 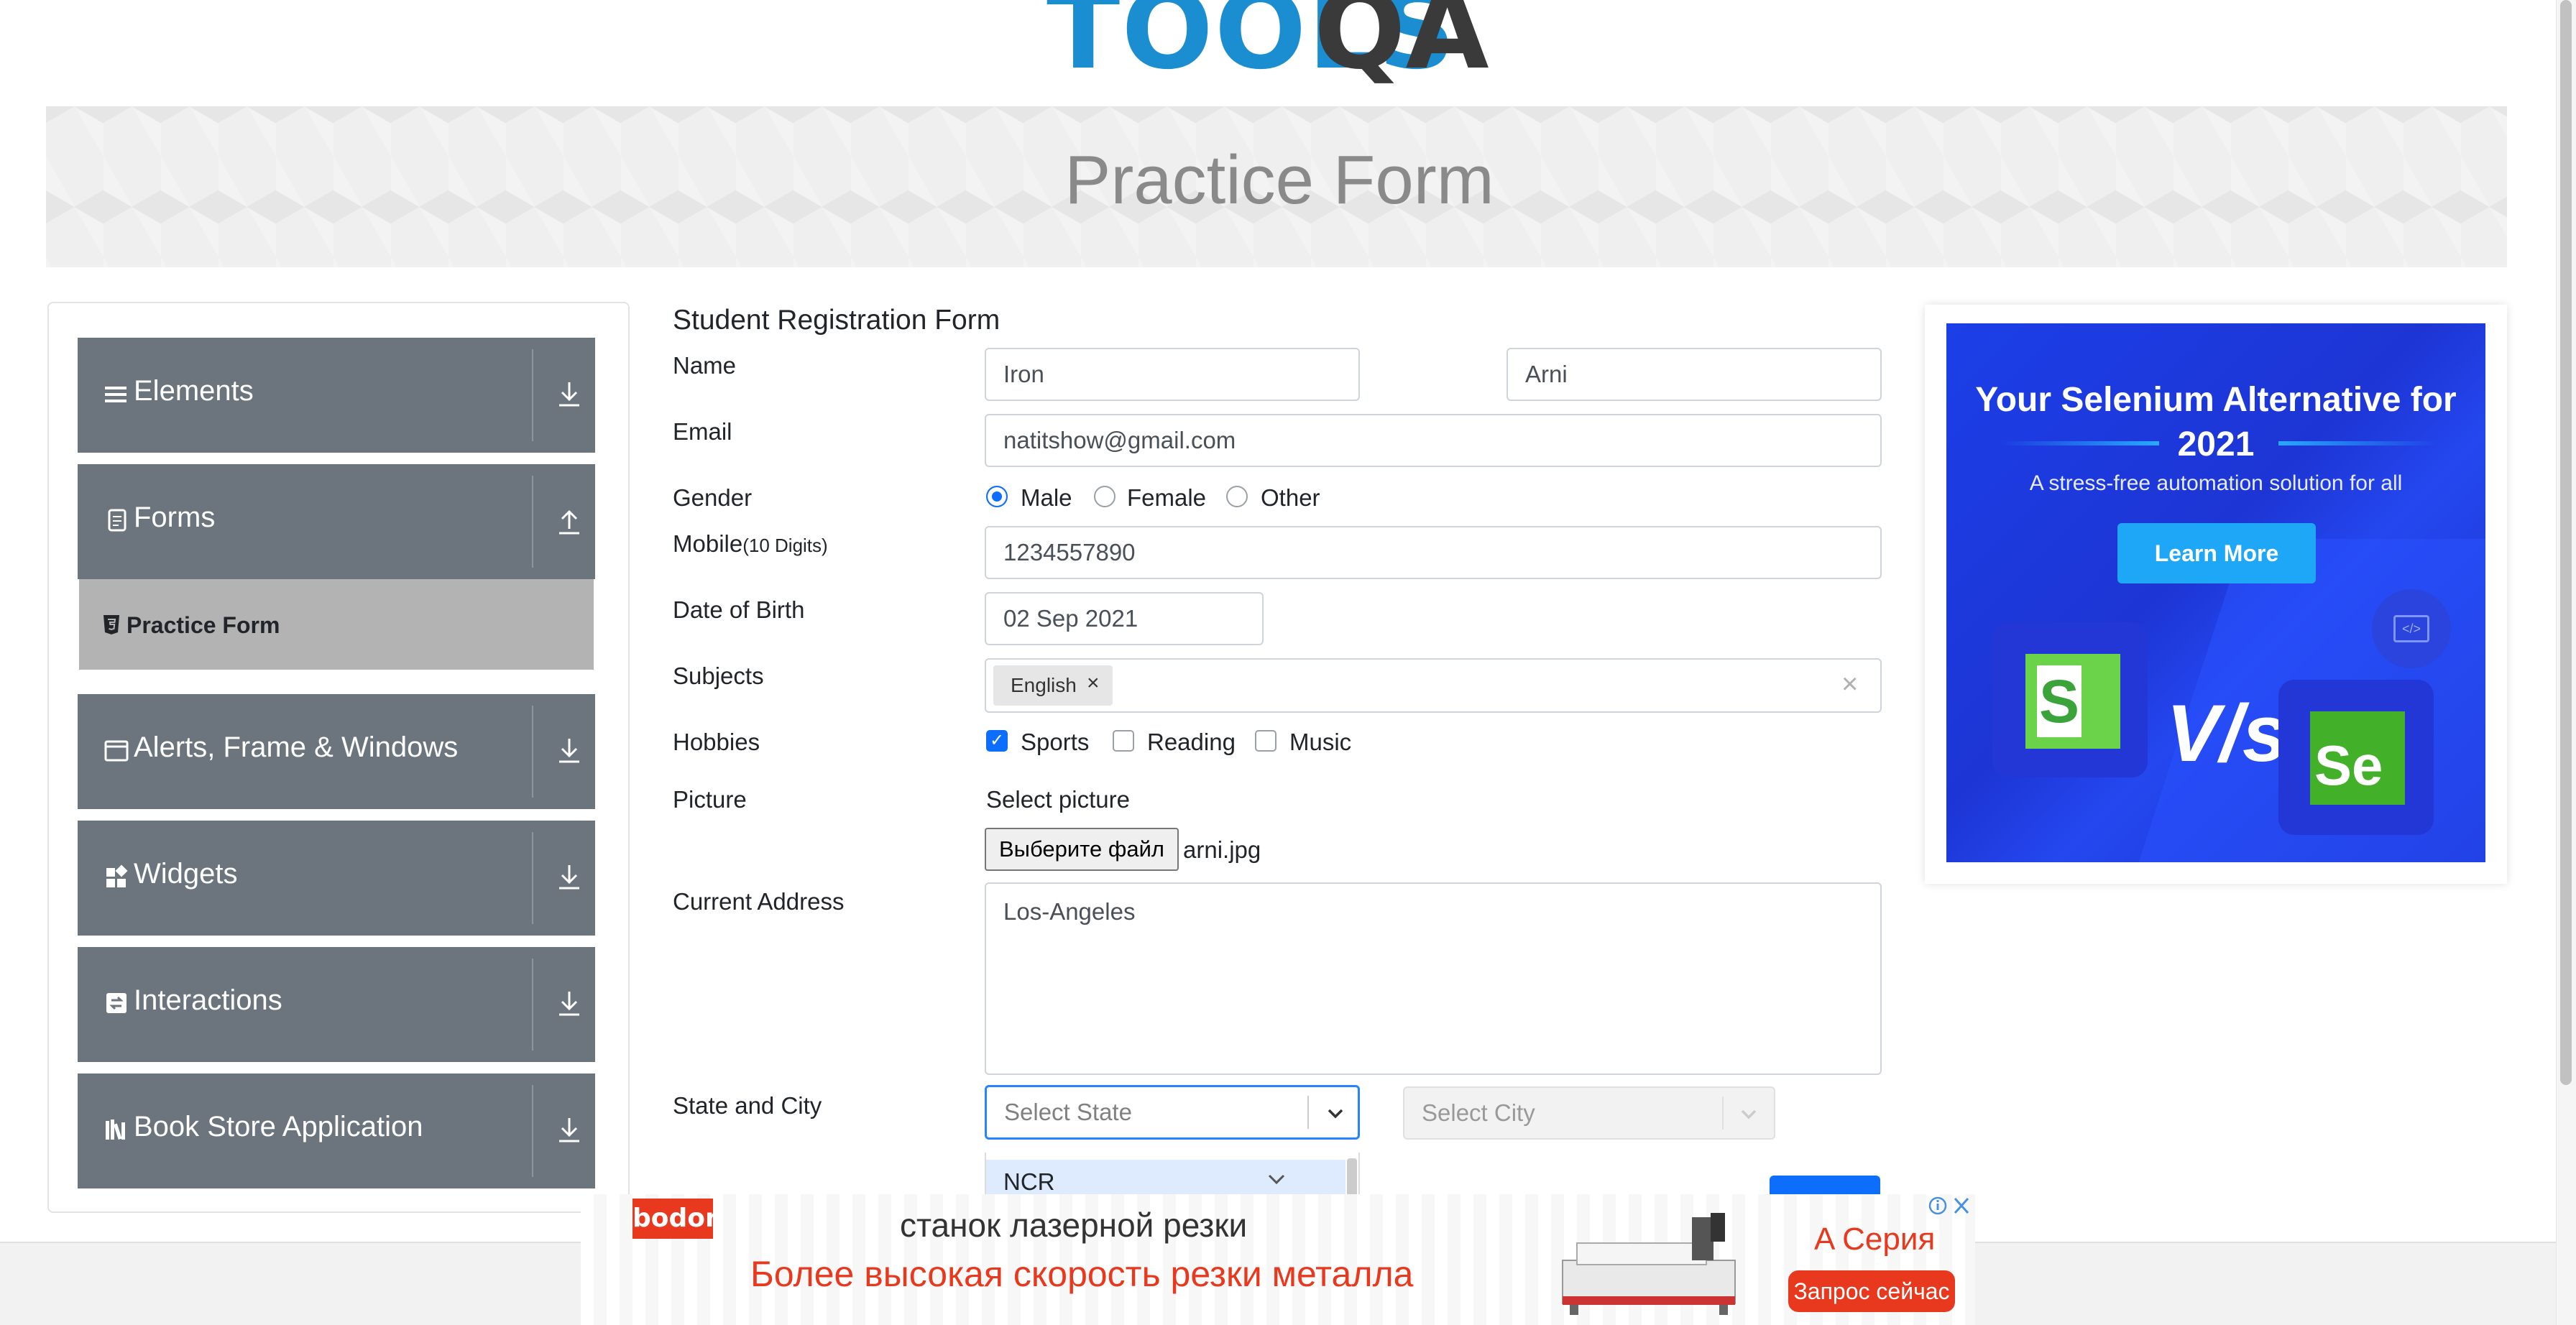 What do you see at coordinates (747, 1106) in the screenshot?
I see `state-city-label: State and City` at bounding box center [747, 1106].